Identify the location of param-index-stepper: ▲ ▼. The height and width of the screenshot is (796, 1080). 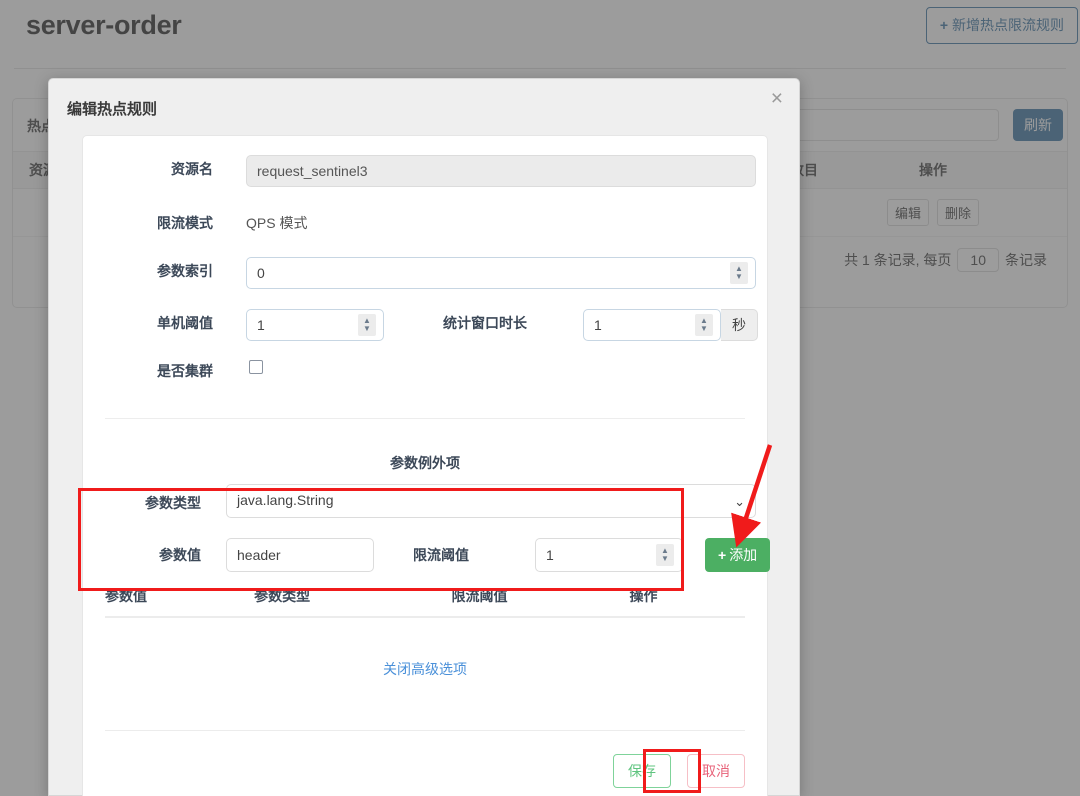
(739, 273).